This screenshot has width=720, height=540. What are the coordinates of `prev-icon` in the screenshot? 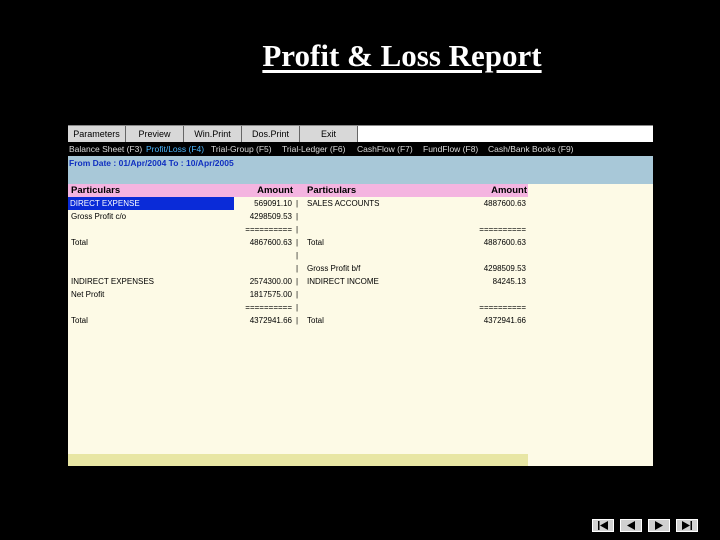 It's located at (631, 525).